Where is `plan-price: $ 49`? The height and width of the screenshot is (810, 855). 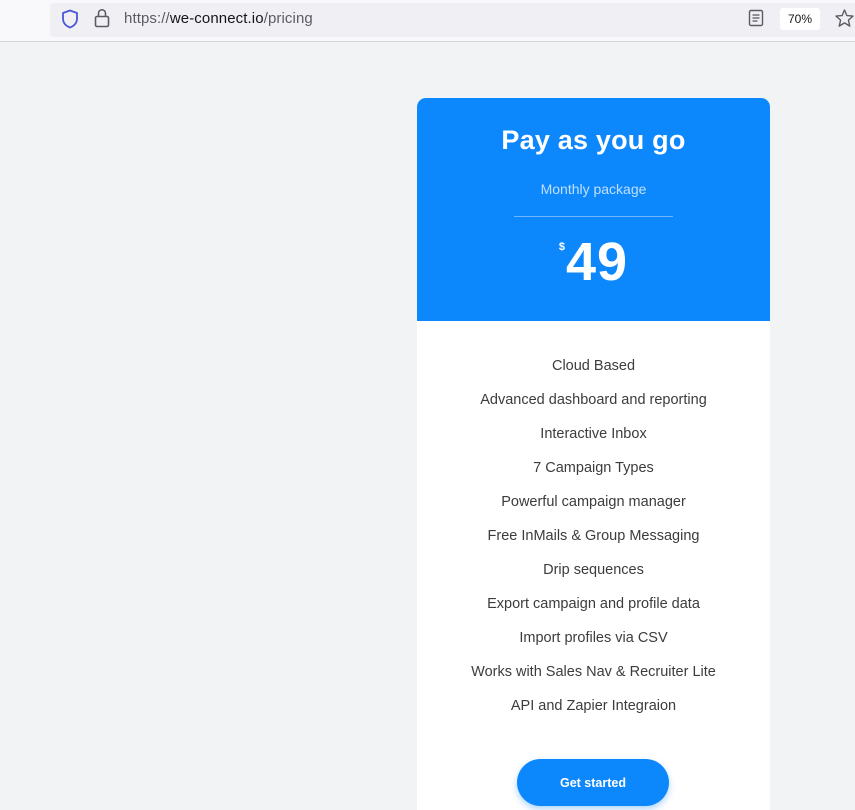 plan-price: $ 49 is located at coordinates (593, 262).